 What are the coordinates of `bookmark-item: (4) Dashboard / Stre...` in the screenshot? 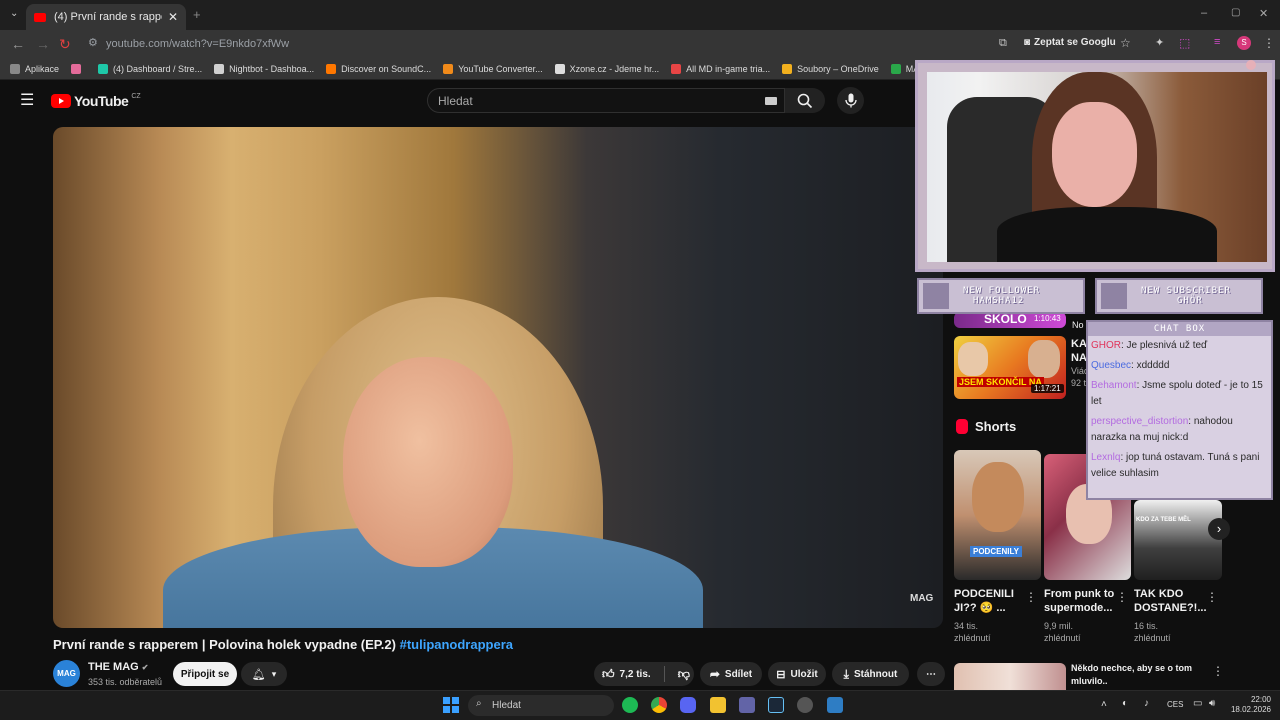 It's located at (150, 68).